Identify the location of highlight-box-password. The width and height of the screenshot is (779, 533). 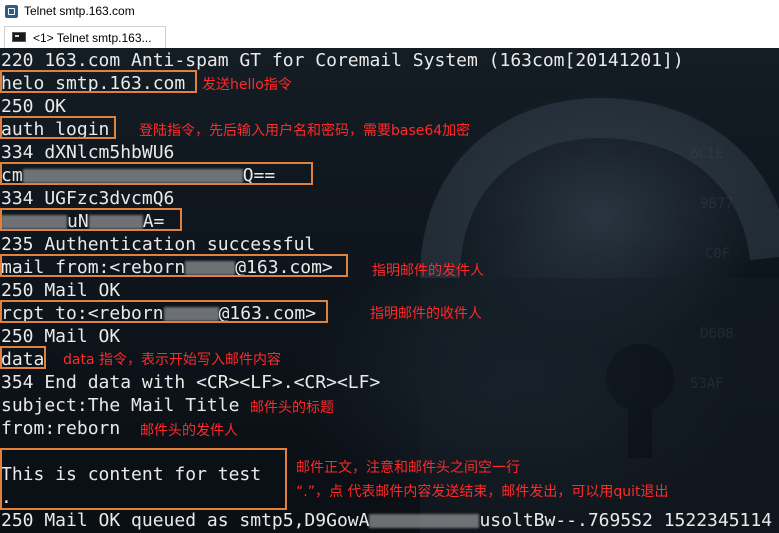
(91, 219).